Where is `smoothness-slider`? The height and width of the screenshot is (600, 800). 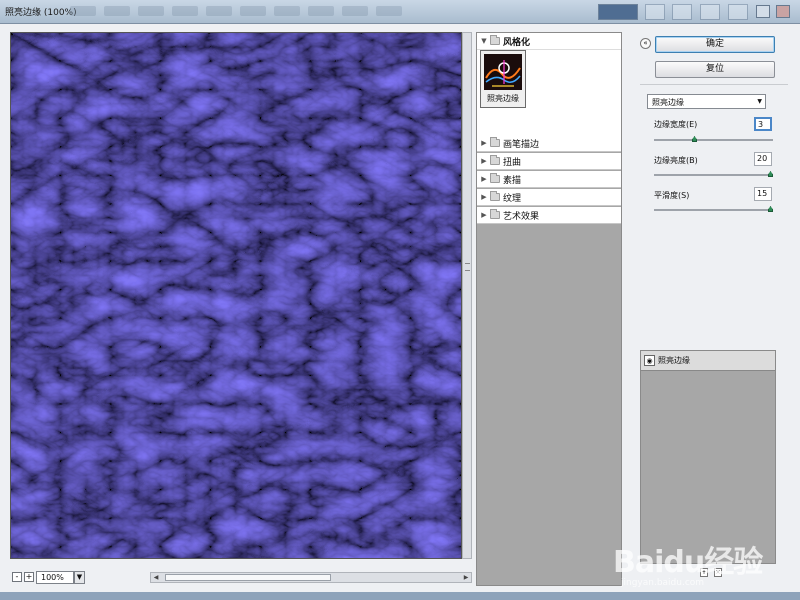
smoothness-slider is located at coordinates (713, 209).